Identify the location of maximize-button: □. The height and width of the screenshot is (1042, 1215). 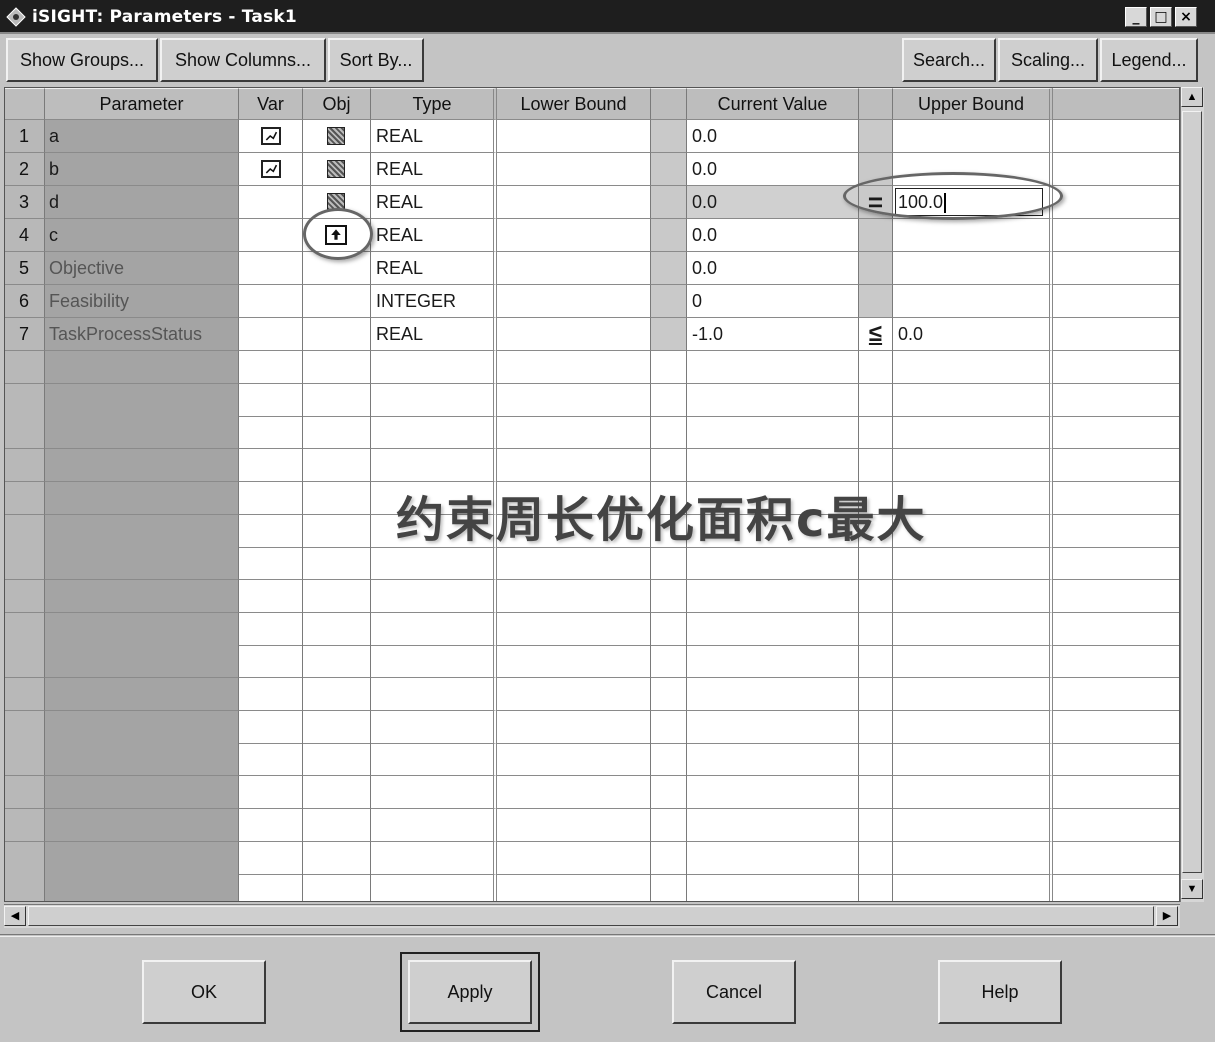
(1161, 17).